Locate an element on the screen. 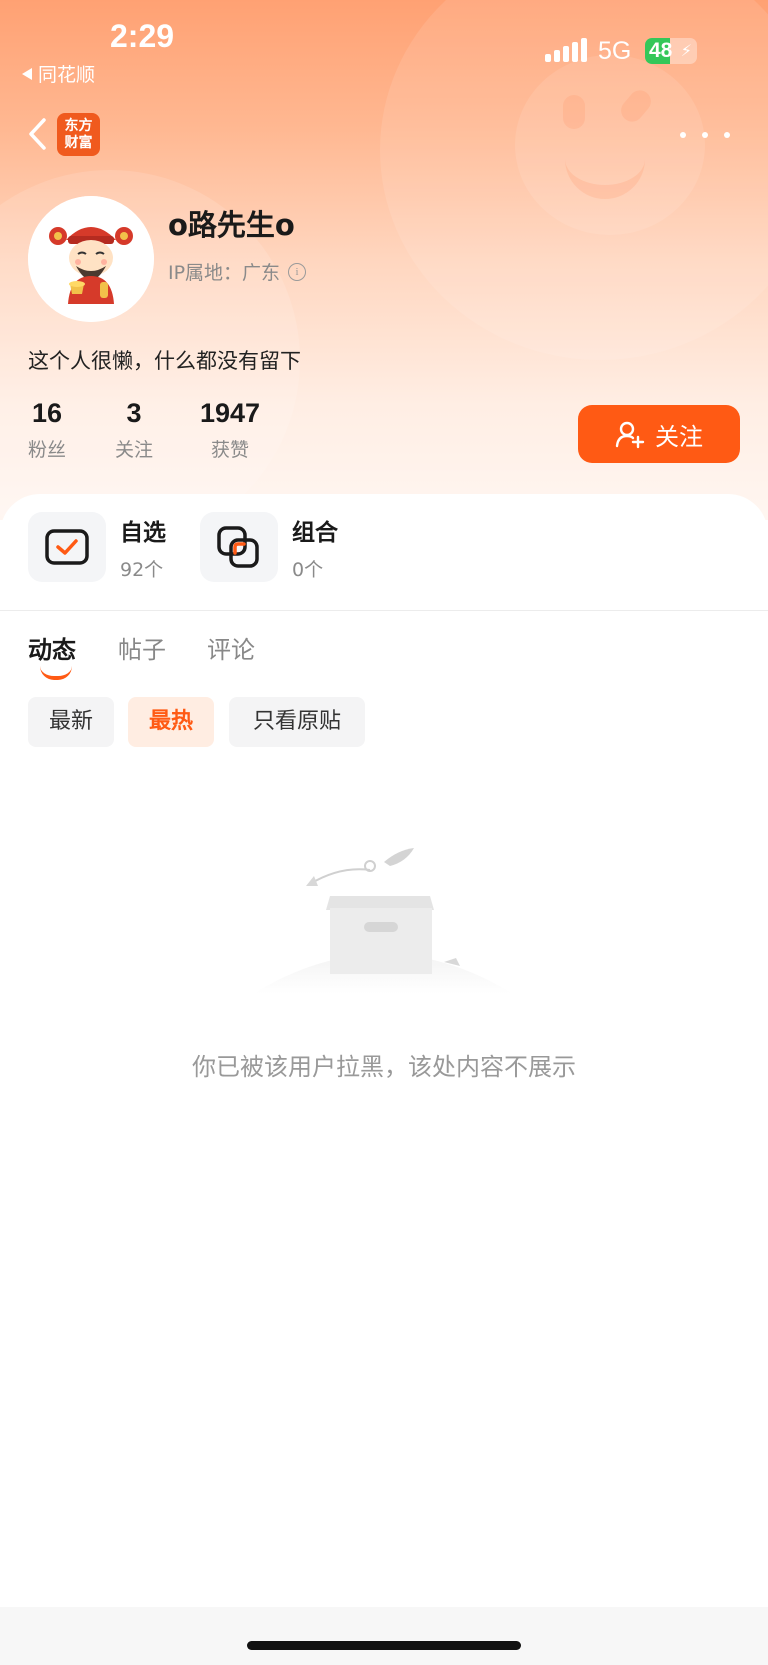  overlapping-squares-icon is located at coordinates (238, 547).